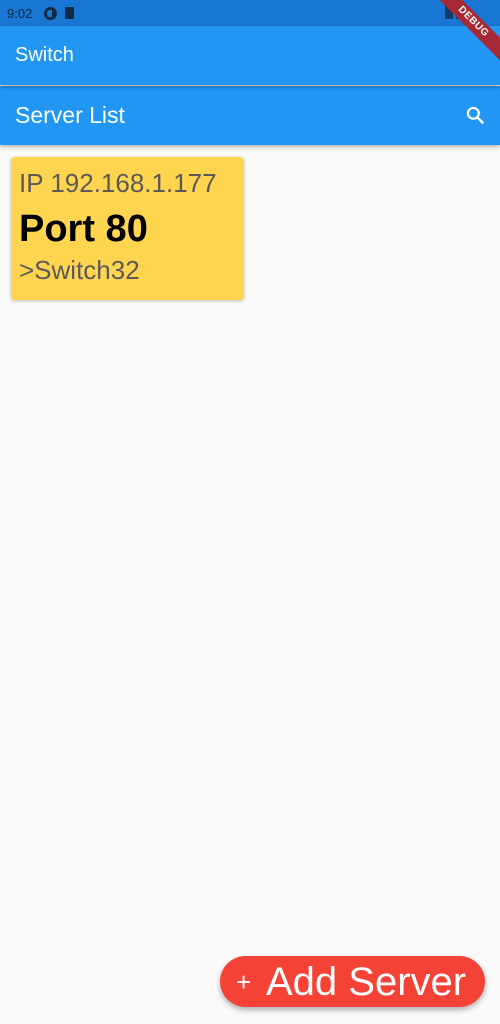 The image size is (500, 1024). What do you see at coordinates (44, 55) in the screenshot?
I see `app-title: Switch` at bounding box center [44, 55].